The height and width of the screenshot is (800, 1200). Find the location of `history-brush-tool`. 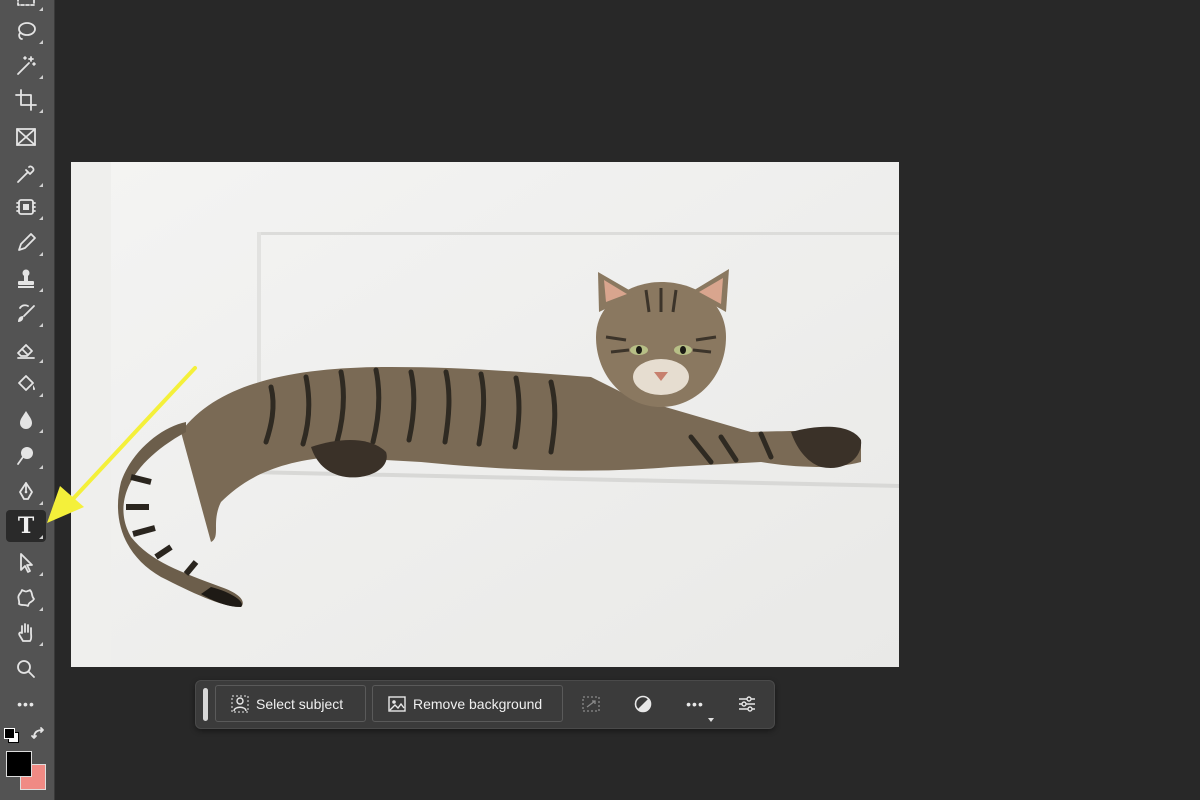

history-brush-tool is located at coordinates (26, 314).